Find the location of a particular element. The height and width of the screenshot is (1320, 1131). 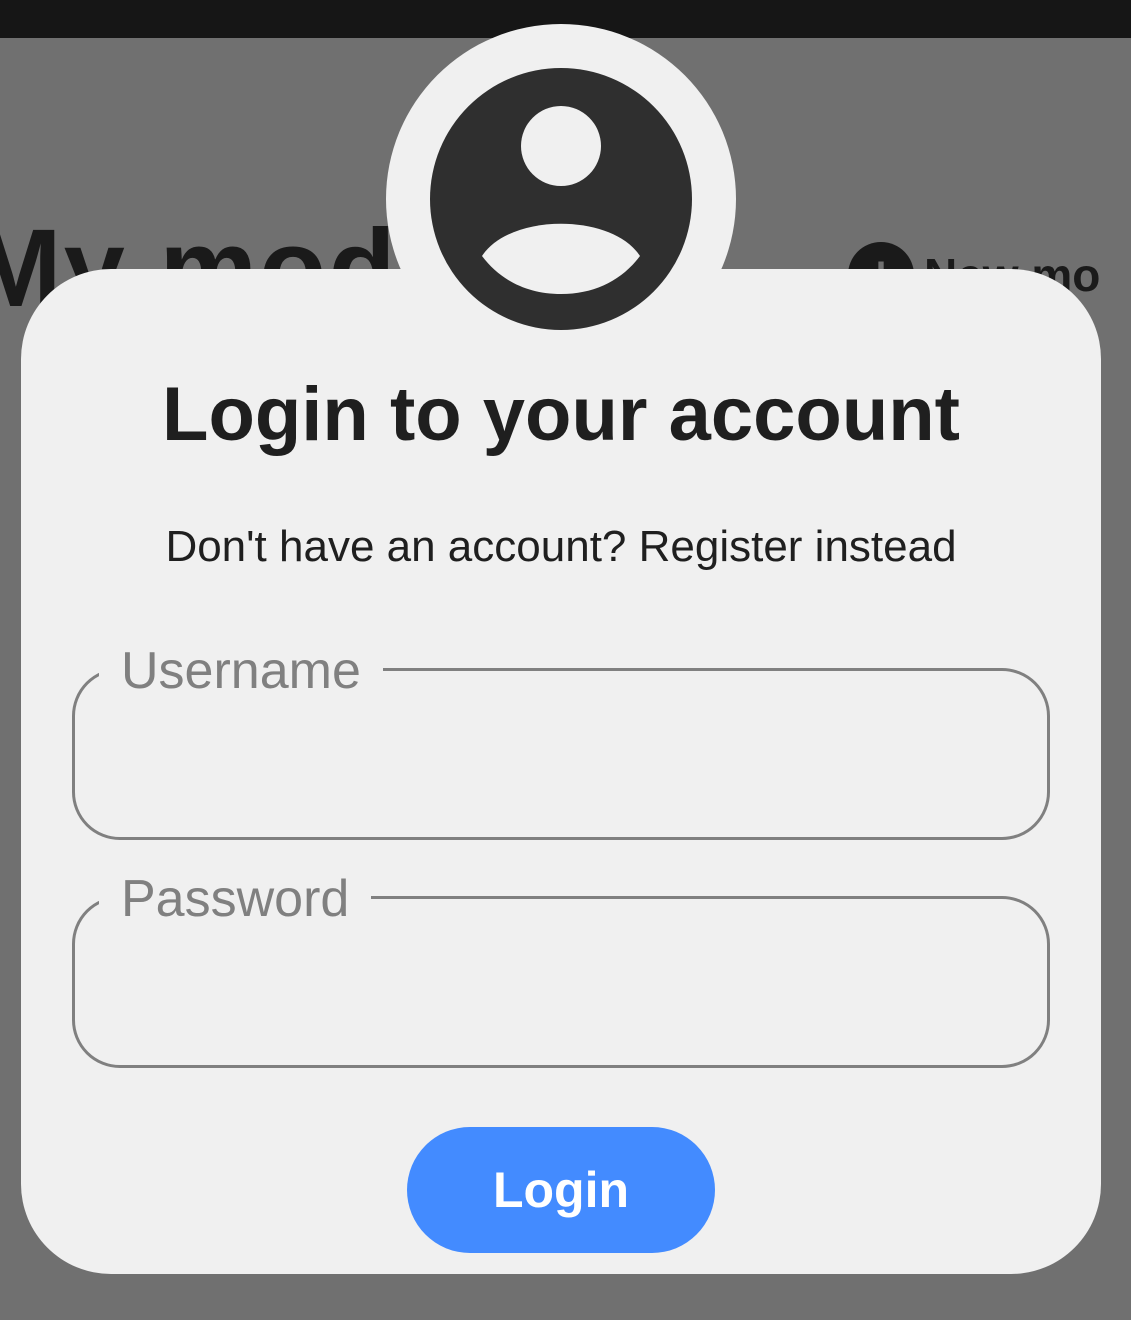

dialog-title: Login to your account is located at coordinates (561, 414).